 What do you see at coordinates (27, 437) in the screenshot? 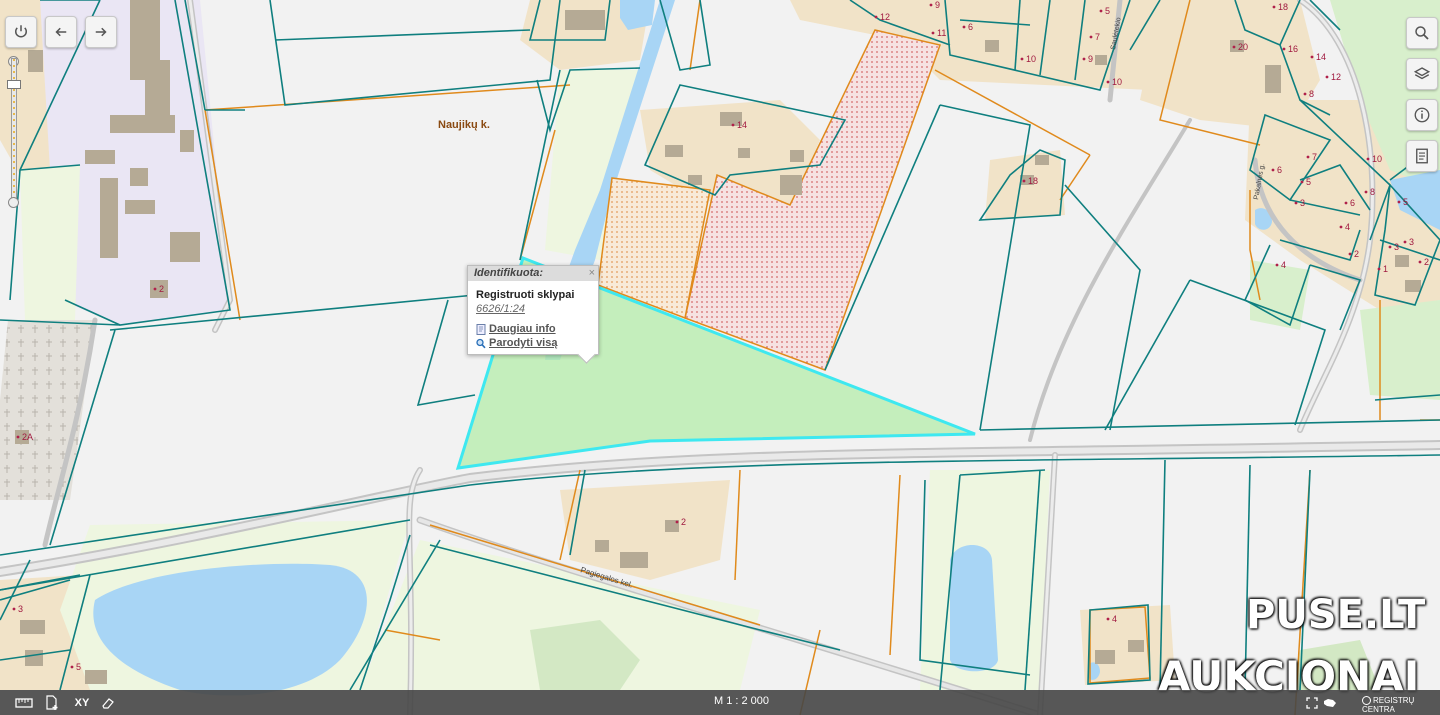
I see `parcel-number-label: 2A` at bounding box center [27, 437].